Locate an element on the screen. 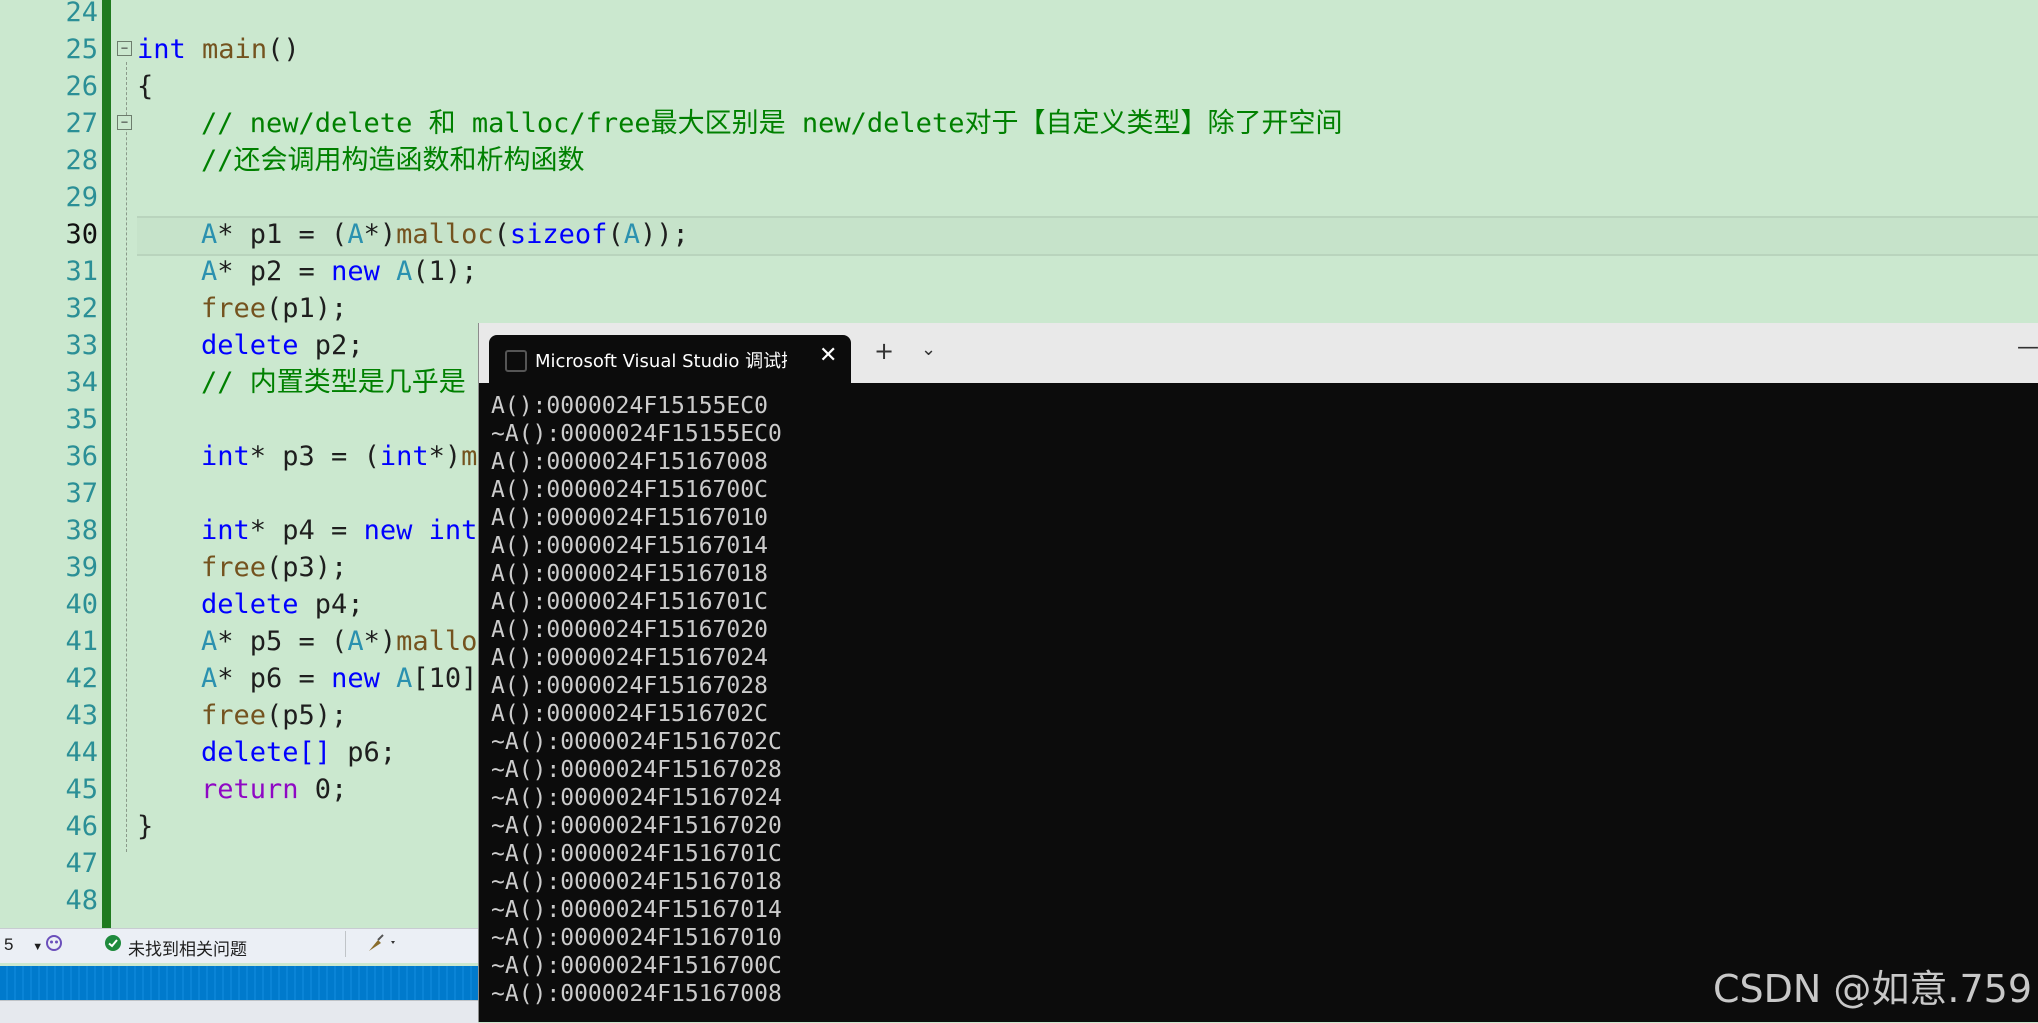 The height and width of the screenshot is (1023, 2038). code-text: (1); is located at coordinates (445, 271).